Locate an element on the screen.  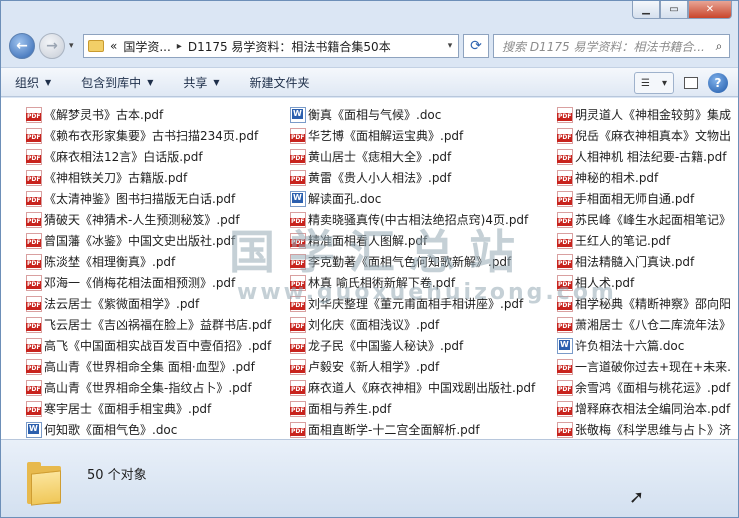
file-item: 黄山居士《痣相大全》.pdf is located at coordinates (412, 156).